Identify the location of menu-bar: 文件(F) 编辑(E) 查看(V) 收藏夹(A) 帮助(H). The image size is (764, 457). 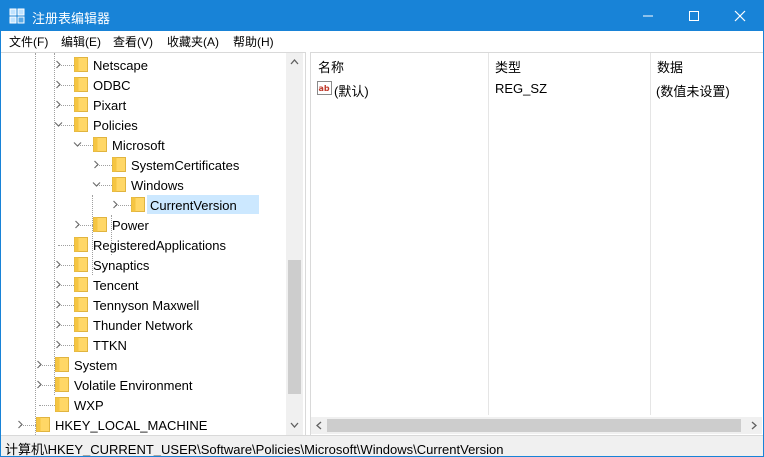
(382, 41).